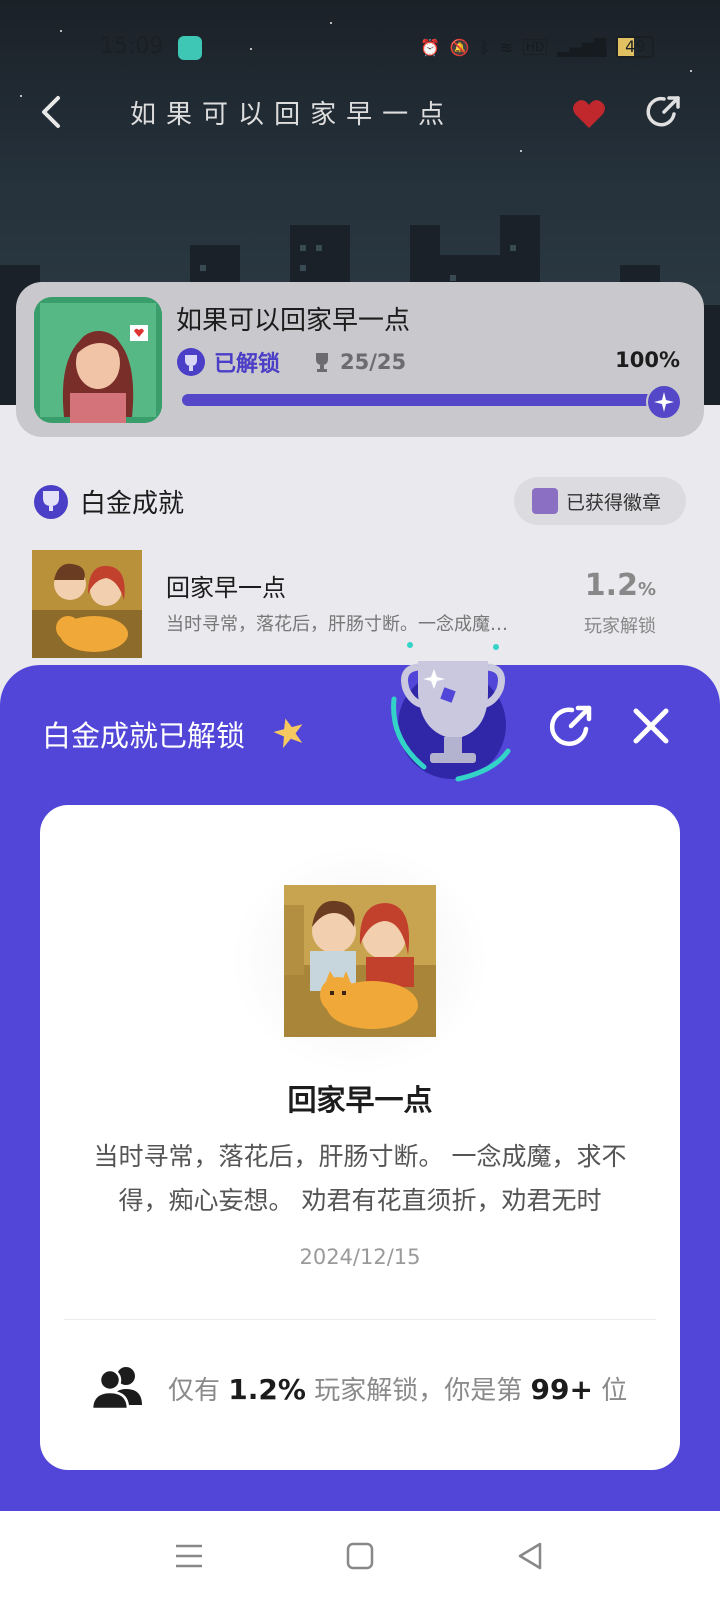  I want to click on game-card: 如果可以回家早一点 已解锁 25/25 100%, so click(360, 359).